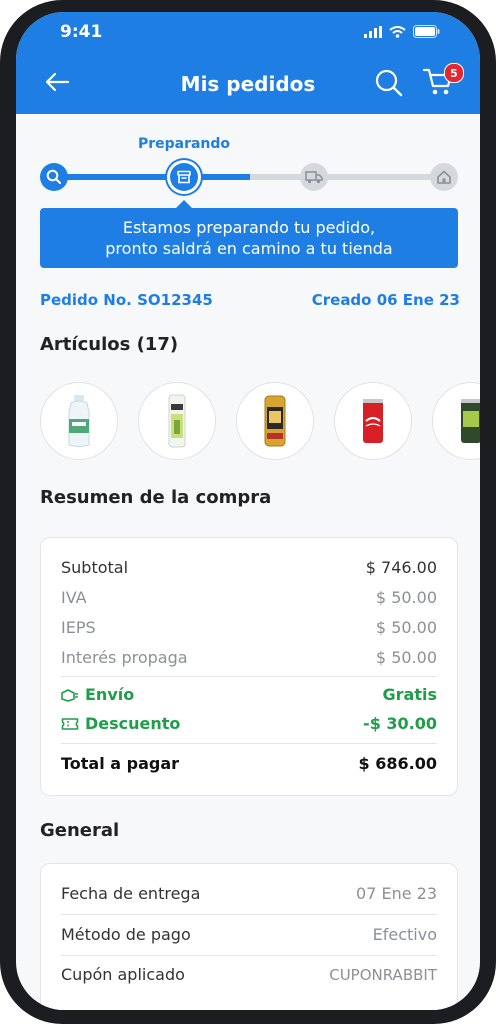 This screenshot has width=496, height=1024. I want to click on subtotal-value: $ 746.00, so click(401, 567).